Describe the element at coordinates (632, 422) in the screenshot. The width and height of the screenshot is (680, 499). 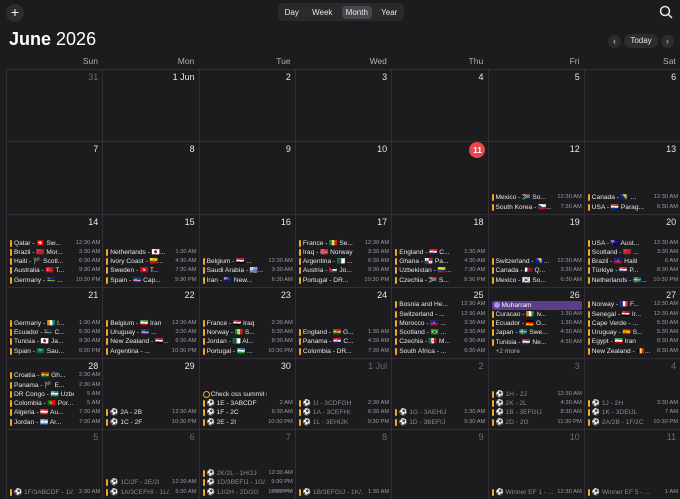
I see `calendar-event: ⚽ 2A/2B - 1F/2C 10:30 PM` at that location.